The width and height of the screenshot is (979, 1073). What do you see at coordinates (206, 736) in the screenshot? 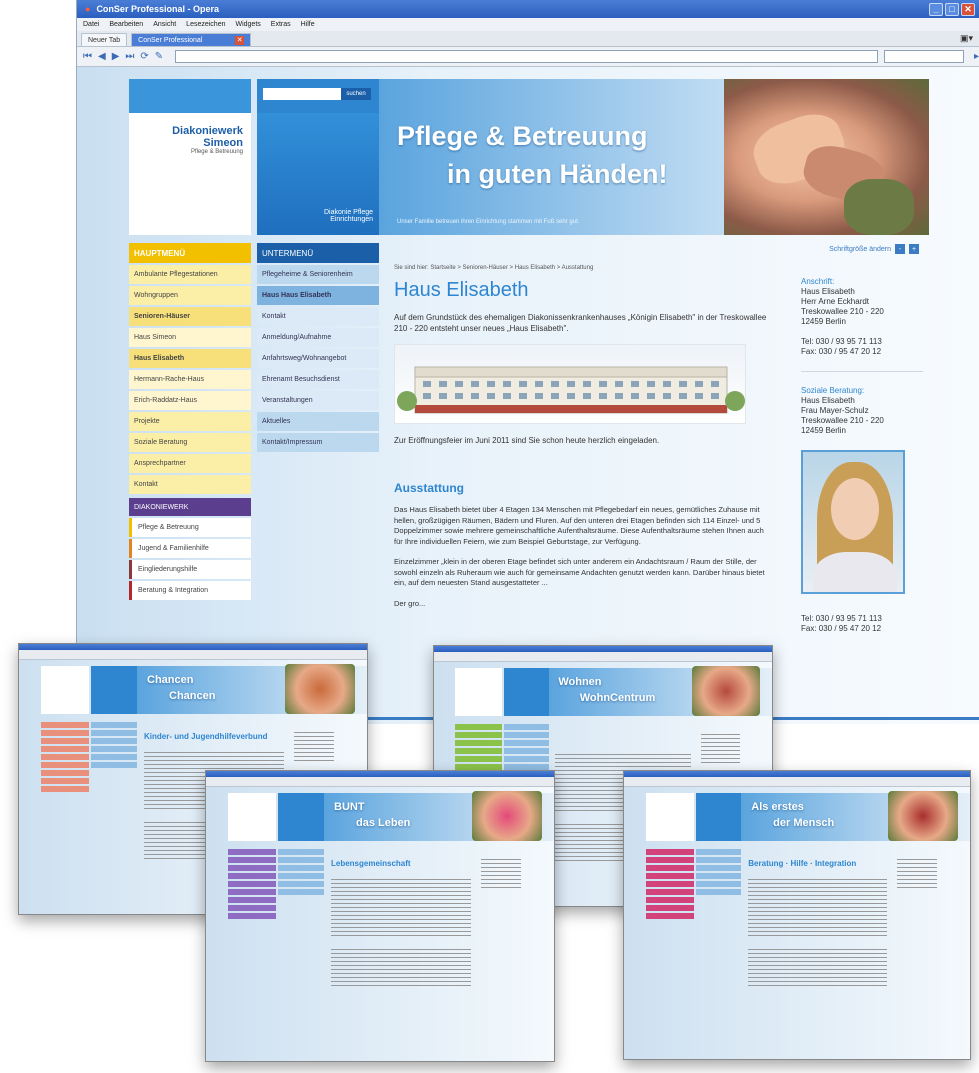
I see `thumb-title: Kinder- und Jugendhilfeverbund` at bounding box center [206, 736].